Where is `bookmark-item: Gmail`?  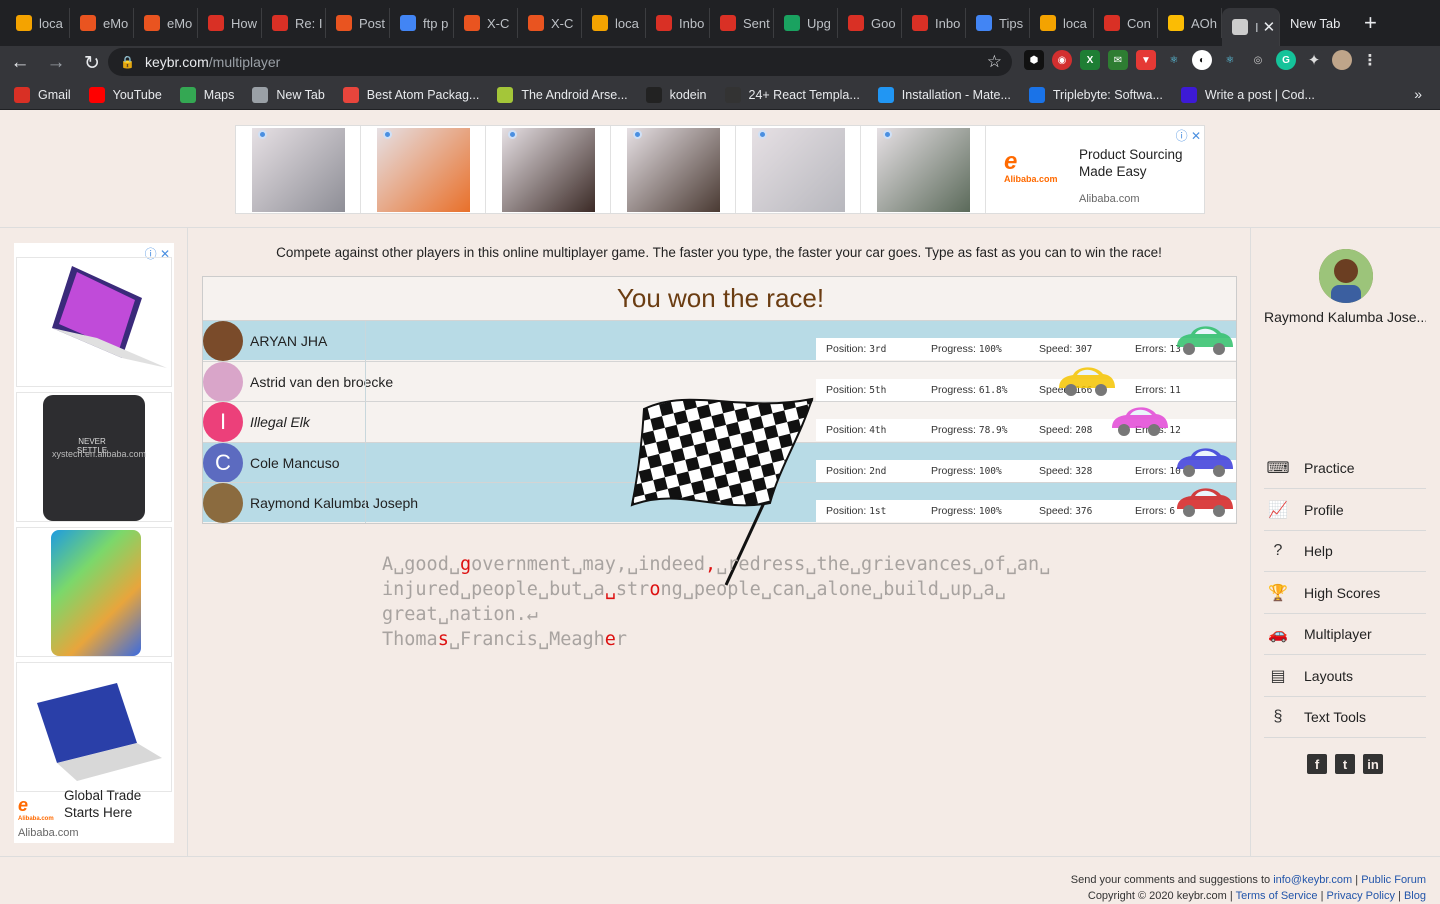
bookmark-item: Gmail is located at coordinates (42, 94).